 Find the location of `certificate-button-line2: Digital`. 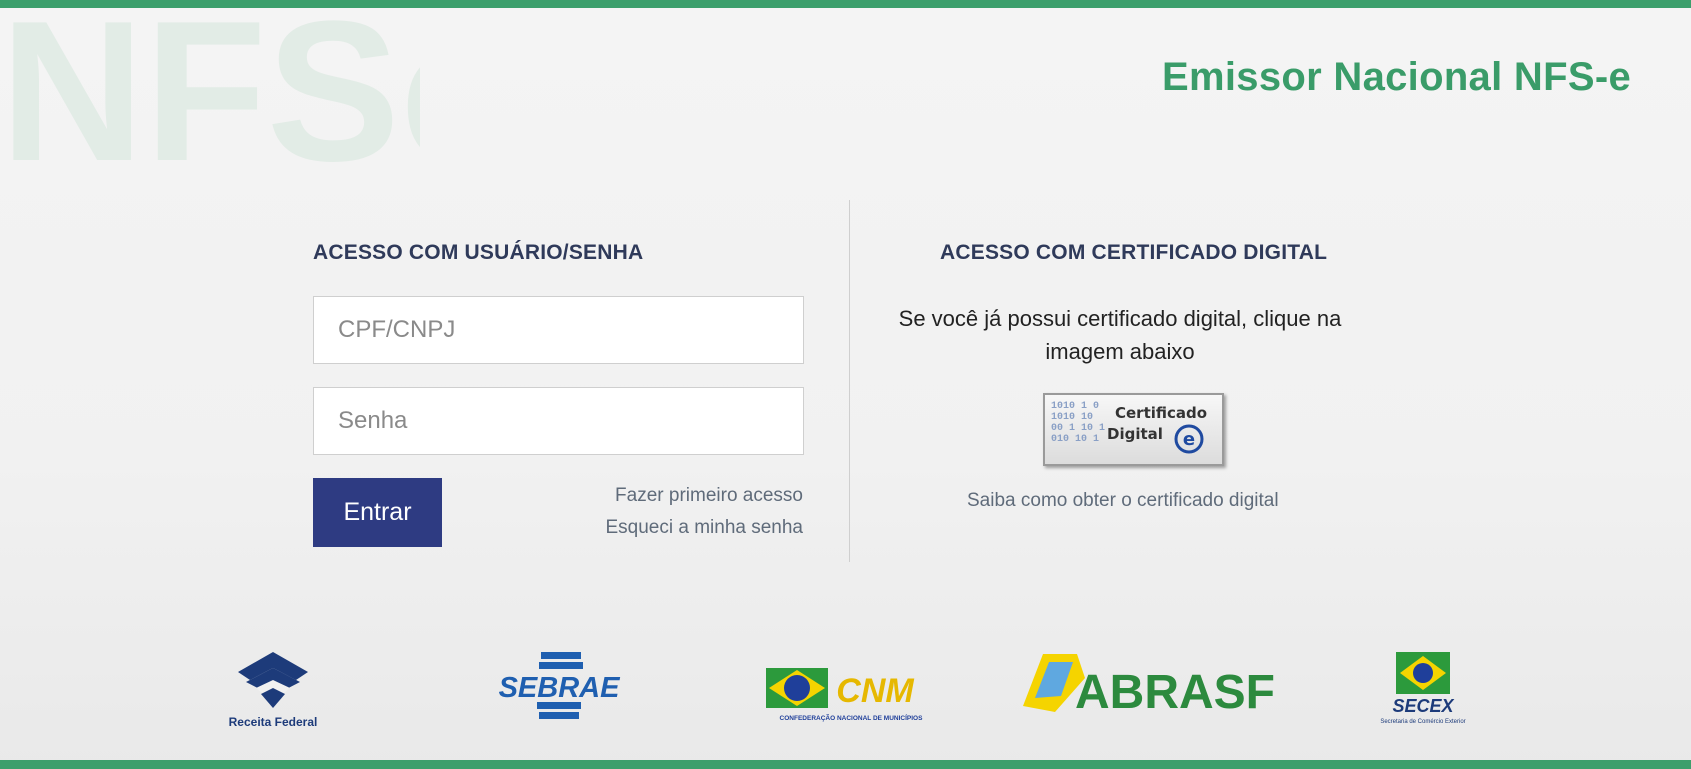

certificate-button-line2: Digital is located at coordinates (1135, 434).